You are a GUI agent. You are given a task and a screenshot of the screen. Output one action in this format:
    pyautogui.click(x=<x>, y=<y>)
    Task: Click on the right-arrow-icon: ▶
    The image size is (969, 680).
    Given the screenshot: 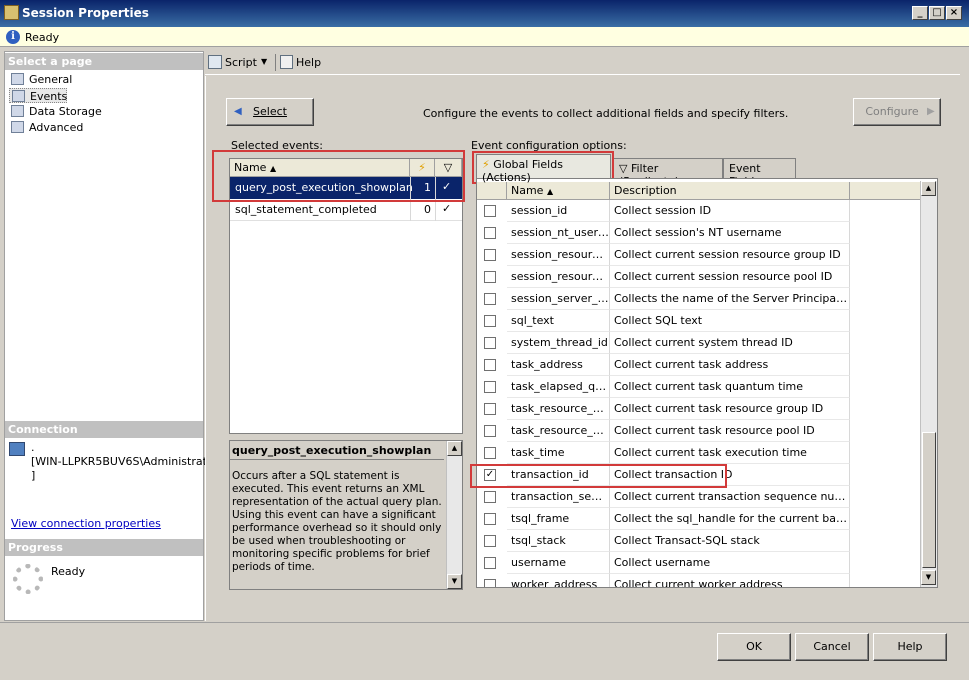 What is the action you would take?
    pyautogui.click(x=931, y=111)
    